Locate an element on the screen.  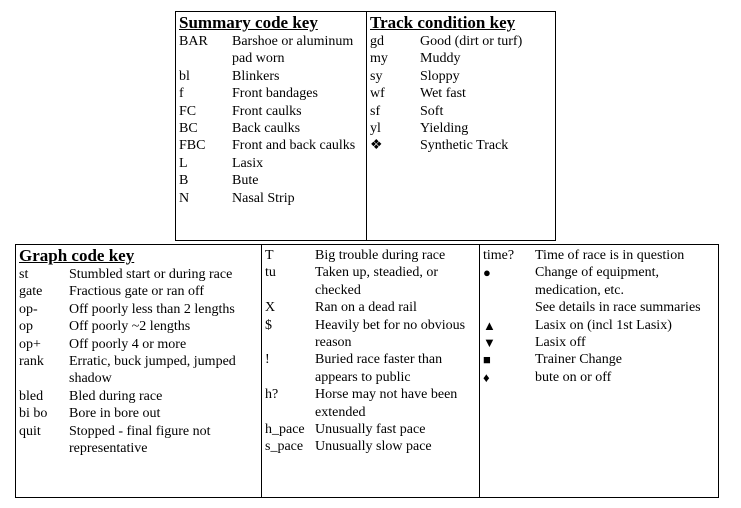
key-code: quit is located at coordinates (30, 431).